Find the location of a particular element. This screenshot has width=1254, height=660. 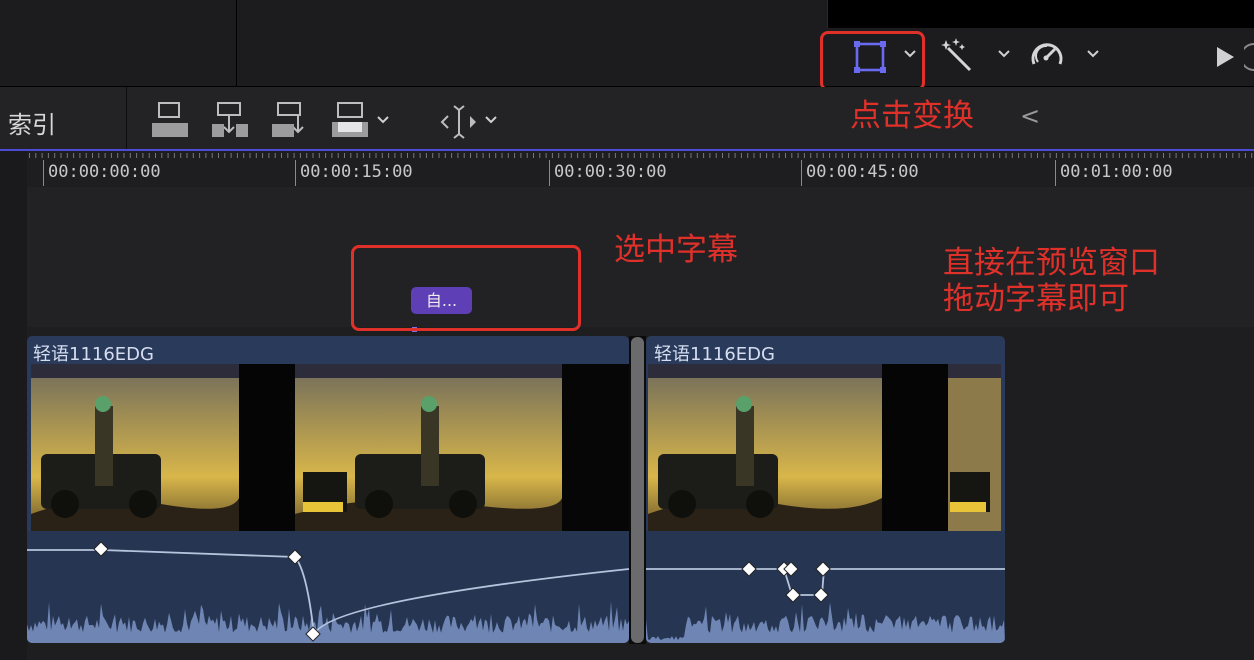

ruler-tick-label: 00:00:00:00 is located at coordinates (104, 172).